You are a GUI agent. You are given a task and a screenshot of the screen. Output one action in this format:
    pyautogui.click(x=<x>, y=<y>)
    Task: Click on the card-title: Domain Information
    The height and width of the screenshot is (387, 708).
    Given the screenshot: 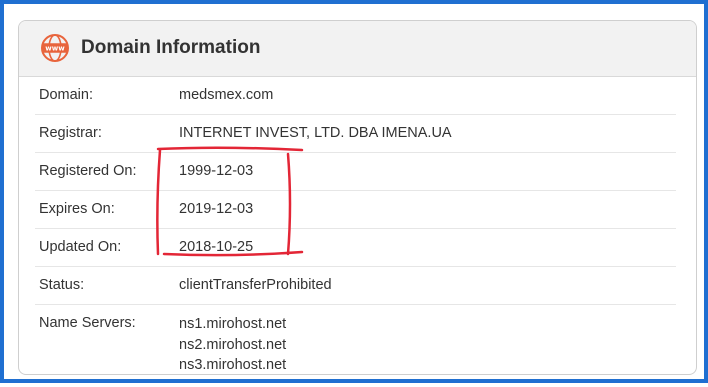 What is the action you would take?
    pyautogui.click(x=171, y=47)
    